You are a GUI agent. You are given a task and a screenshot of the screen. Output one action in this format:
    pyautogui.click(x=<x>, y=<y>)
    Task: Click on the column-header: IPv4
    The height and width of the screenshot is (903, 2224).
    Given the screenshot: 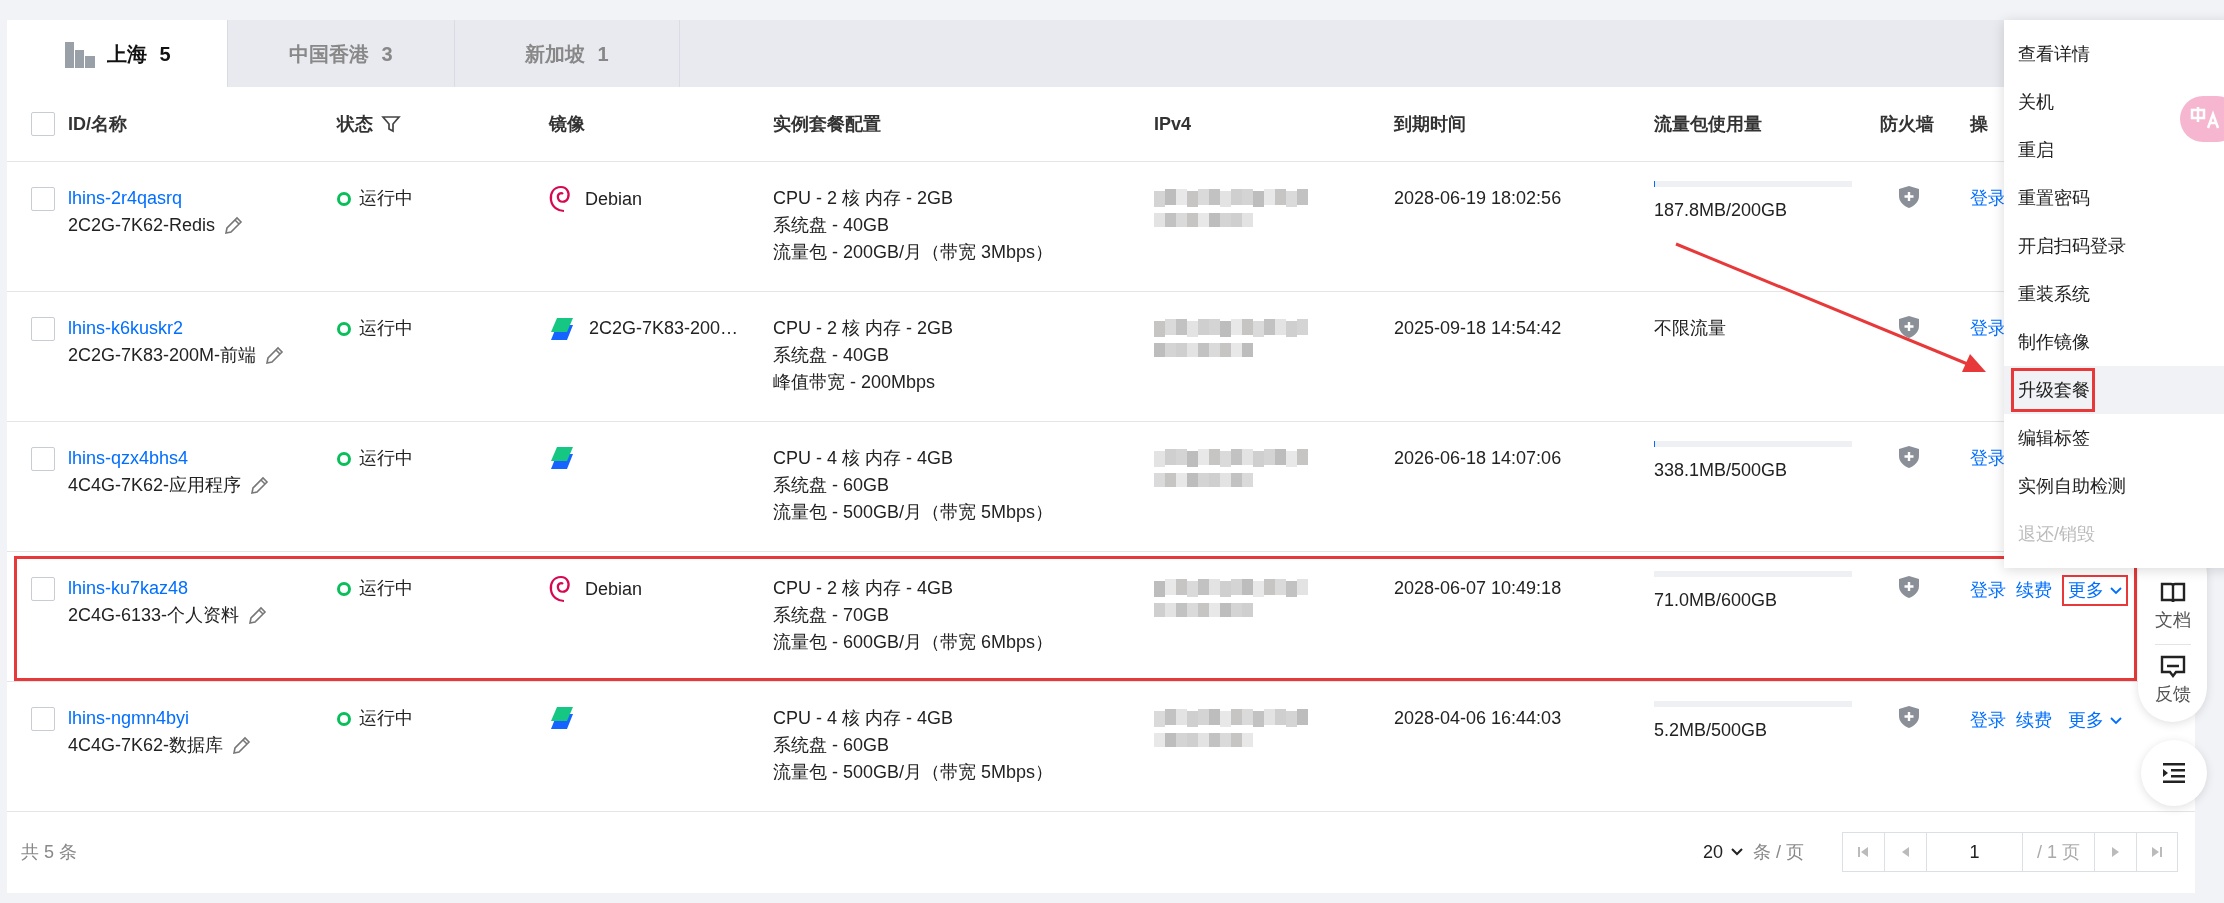 What is the action you would take?
    pyautogui.click(x=1173, y=124)
    